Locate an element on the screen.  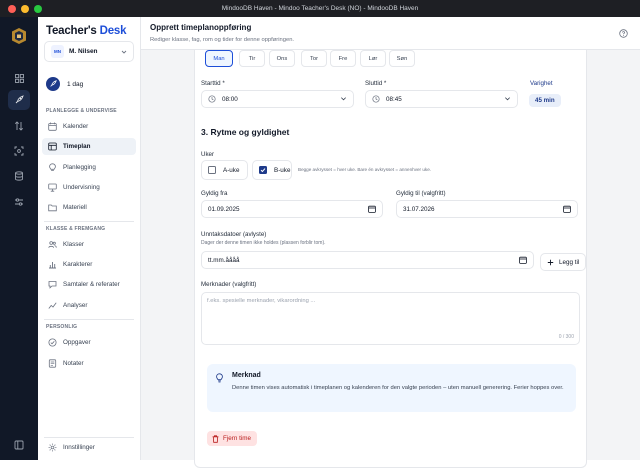
day-button-man: Man is located at coordinates (219, 58).